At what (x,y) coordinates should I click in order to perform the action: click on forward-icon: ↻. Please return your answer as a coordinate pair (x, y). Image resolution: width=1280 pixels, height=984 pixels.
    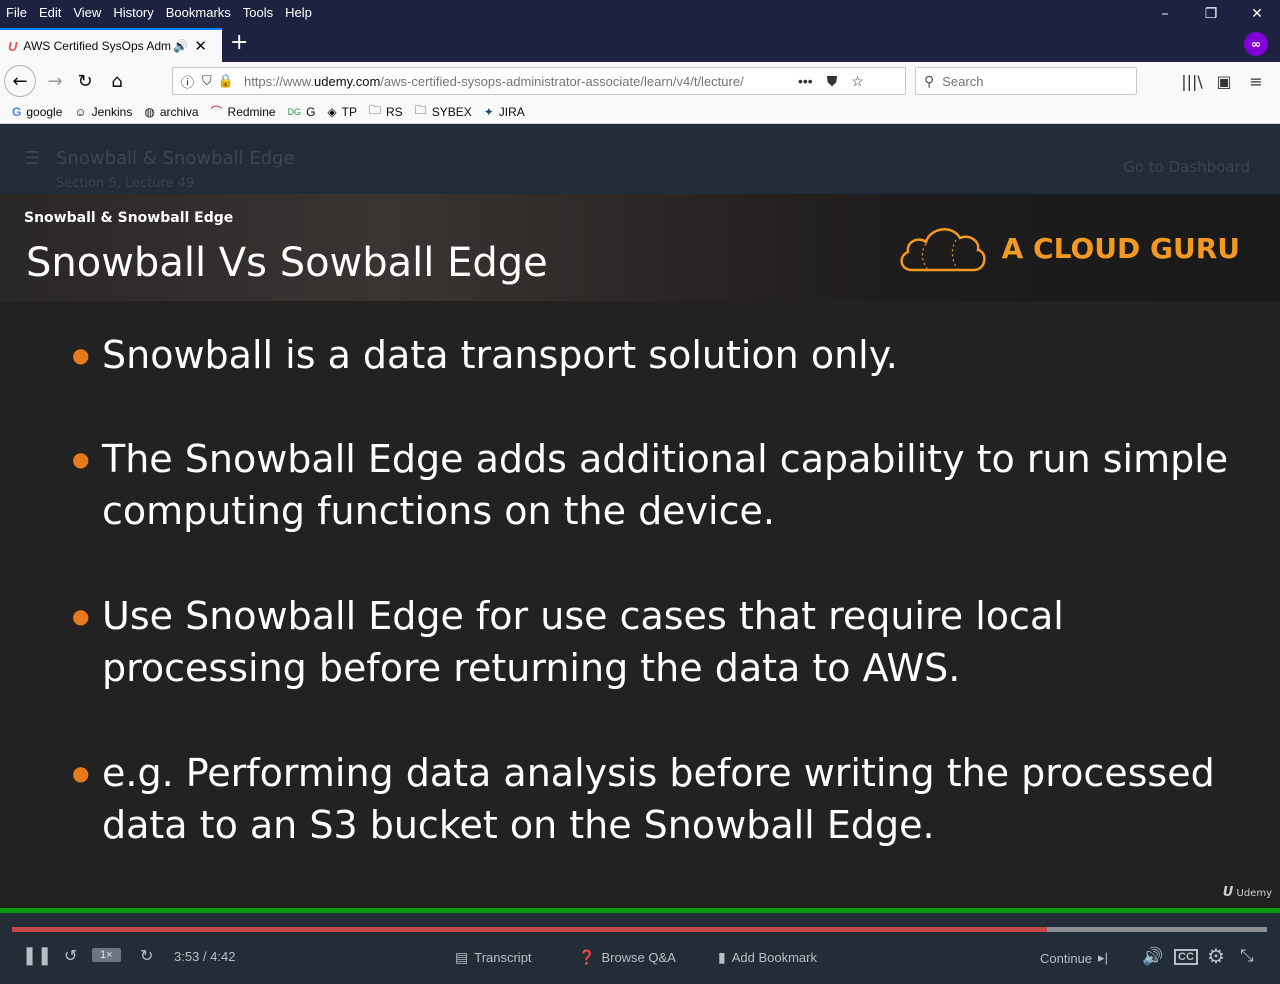
    Looking at the image, I should click on (147, 956).